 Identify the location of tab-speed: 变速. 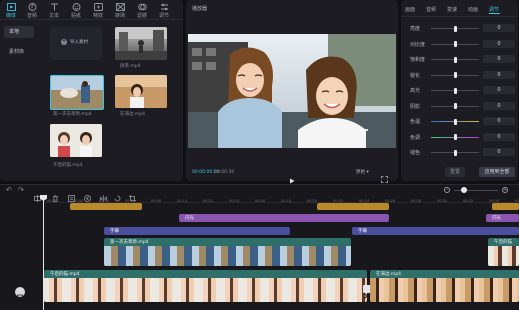
(452, 9).